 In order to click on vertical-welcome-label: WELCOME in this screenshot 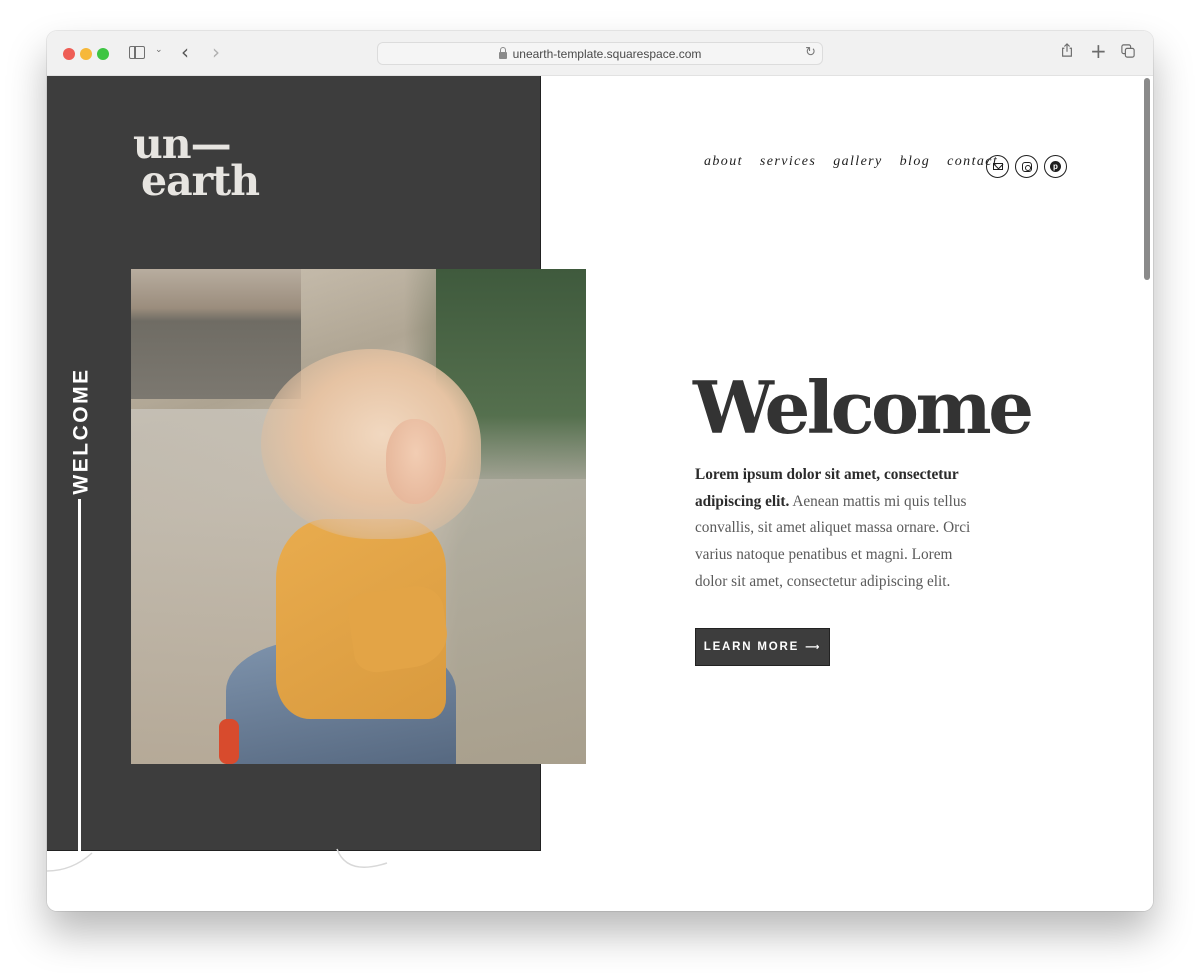, I will do `click(82, 430)`.